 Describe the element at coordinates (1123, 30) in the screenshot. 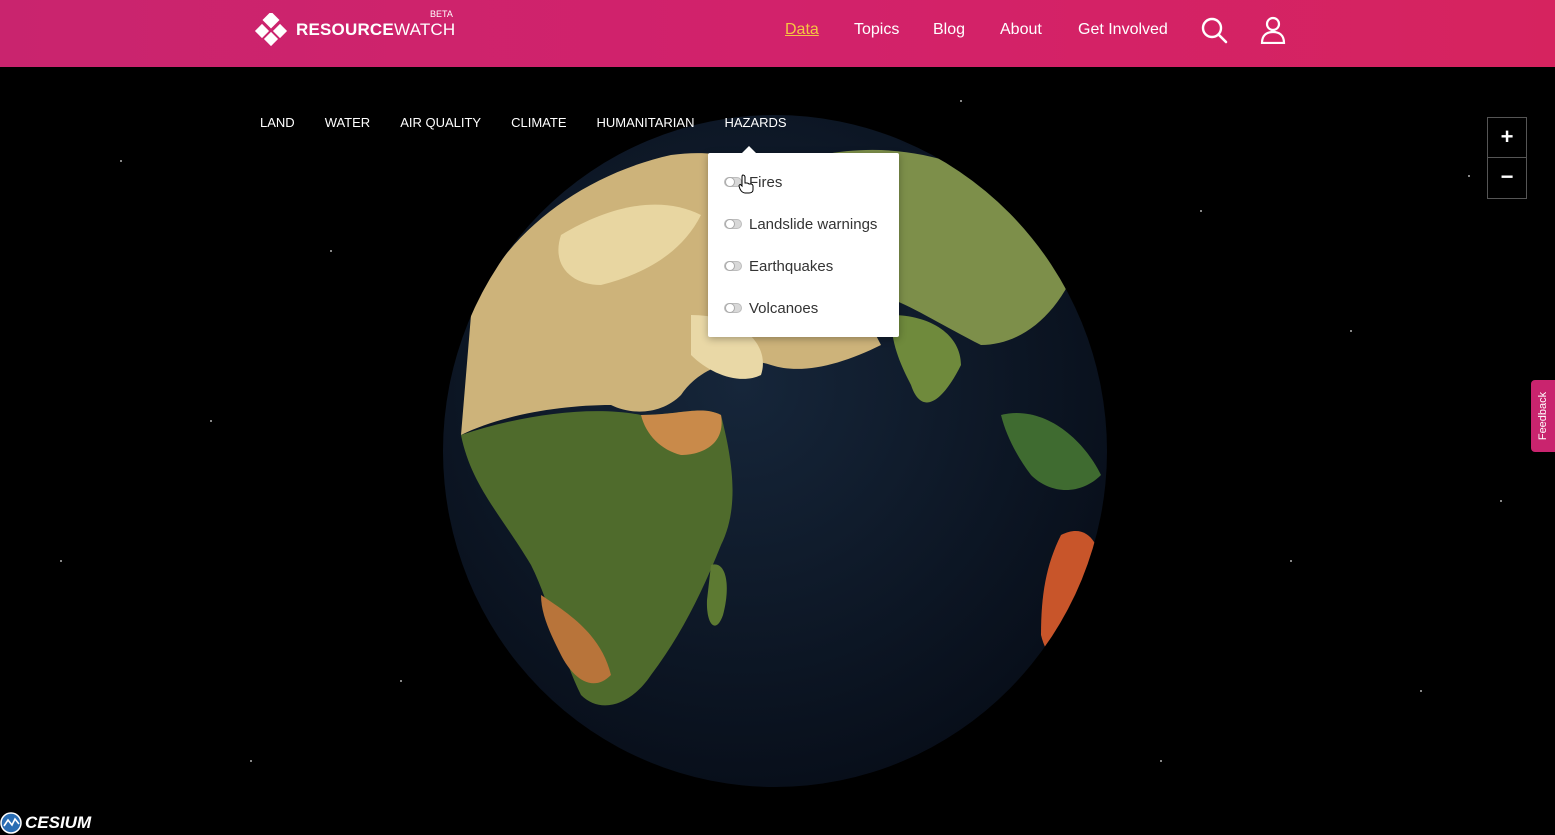

I see `nav-get-involved: Get Involved` at that location.